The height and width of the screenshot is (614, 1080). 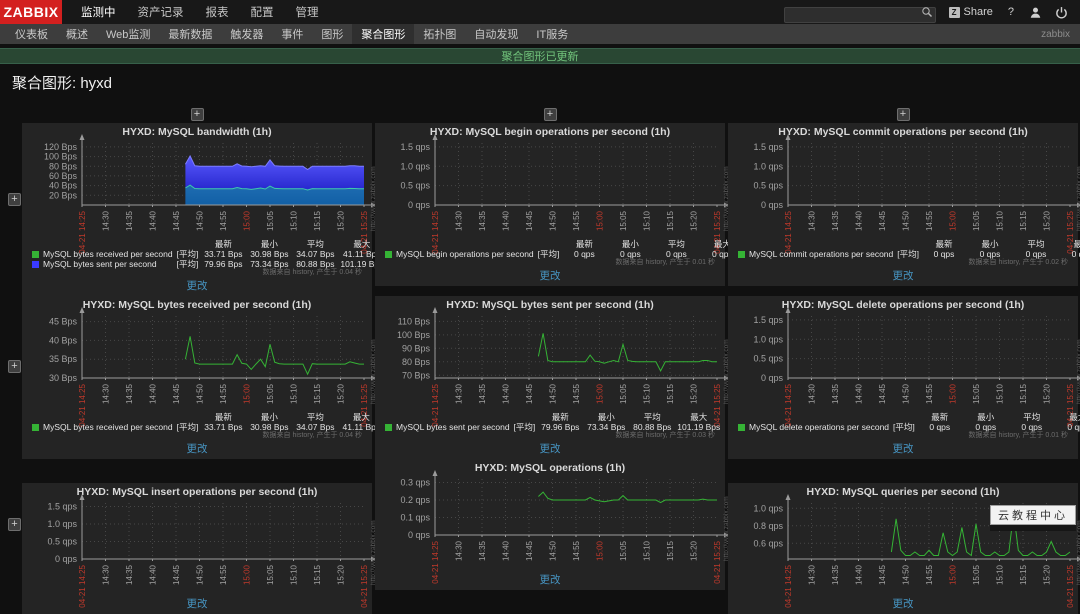 I want to click on profile-icon, so click(x=1035, y=12).